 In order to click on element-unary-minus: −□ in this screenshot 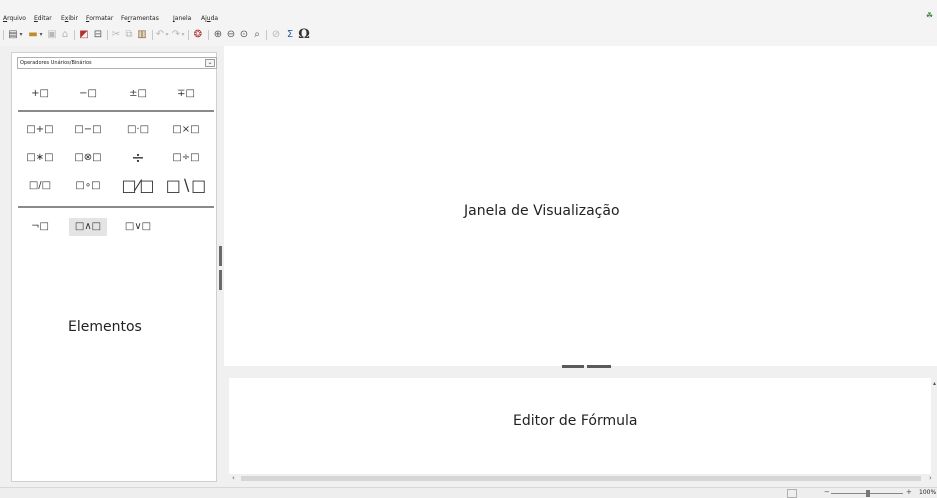, I will do `click(88, 94)`.